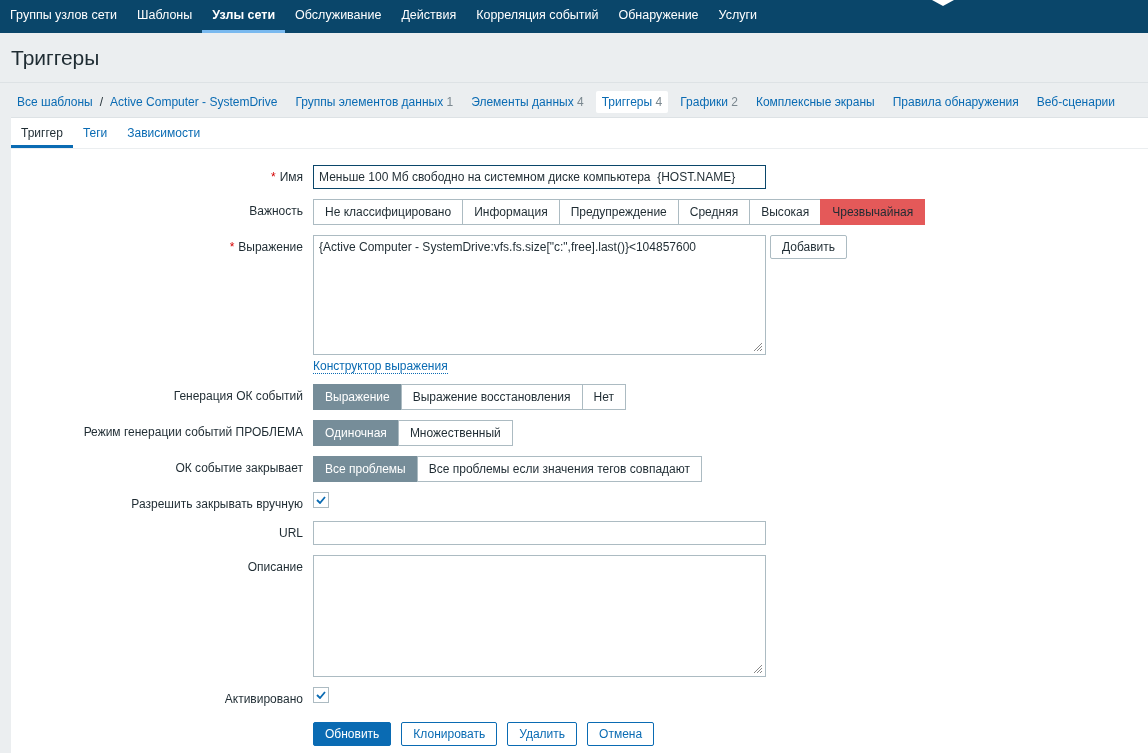 This screenshot has width=1148, height=753. Describe the element at coordinates (658, 16) in the screenshot. I see `top-menu-item: Обнаружение` at that location.